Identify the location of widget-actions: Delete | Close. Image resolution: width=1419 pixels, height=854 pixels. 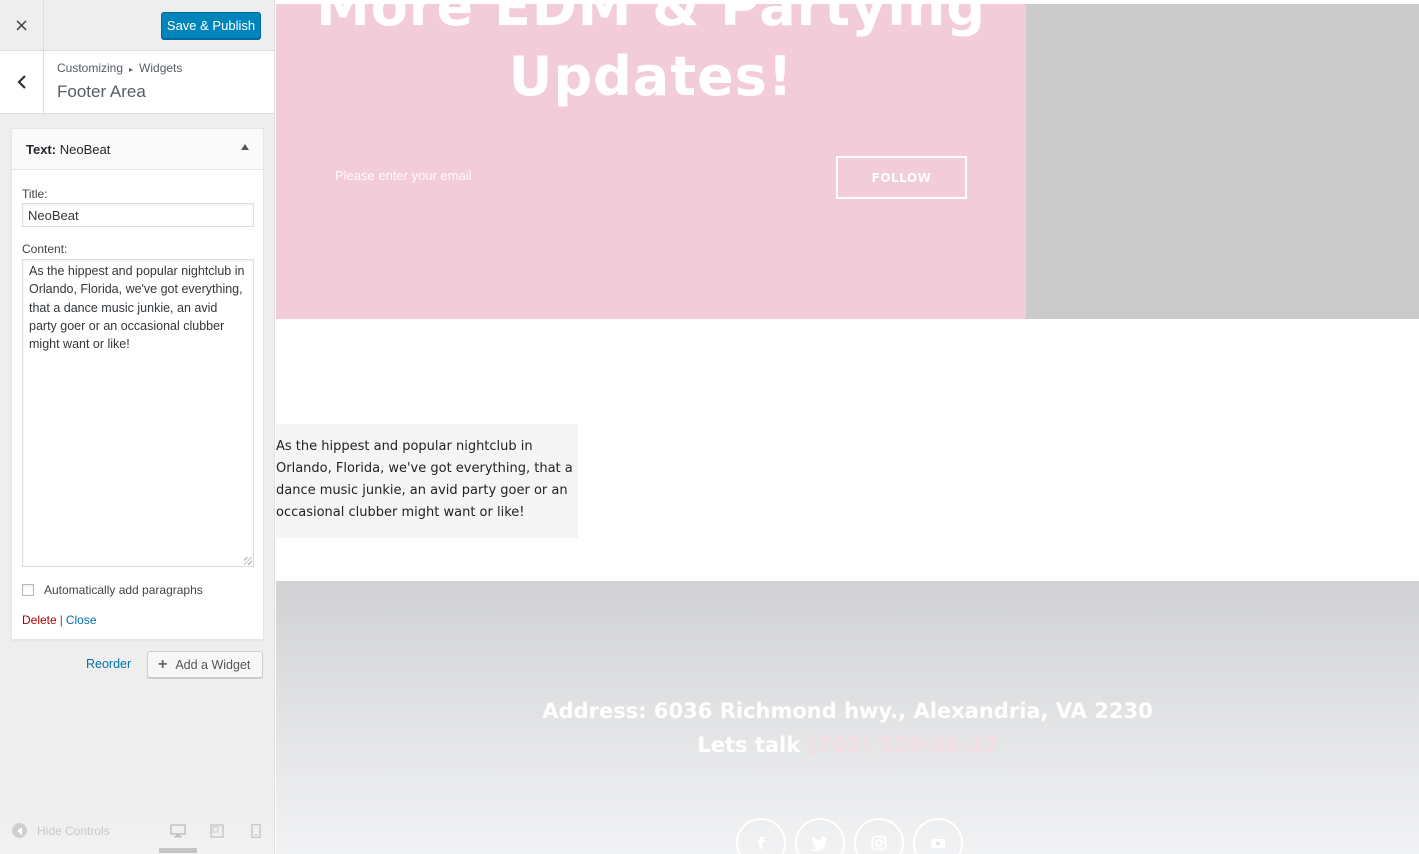
(59, 620).